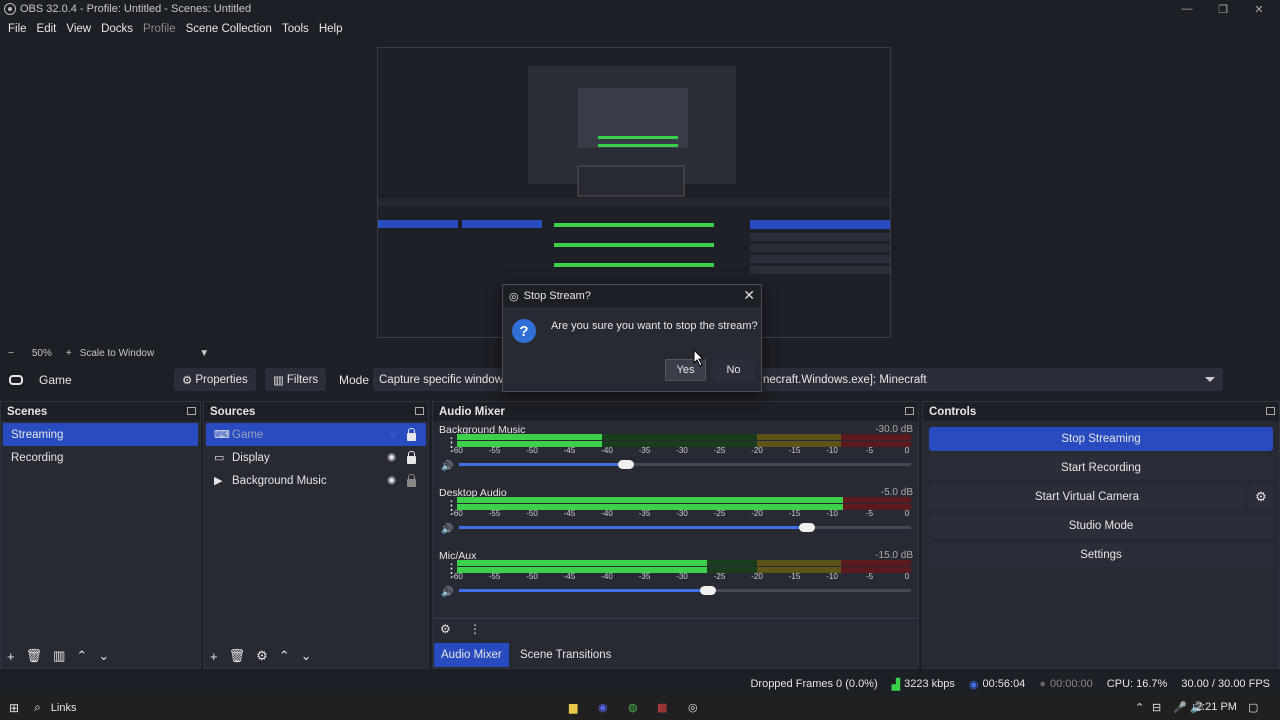 The height and width of the screenshot is (720, 1280). Describe the element at coordinates (441, 379) in the screenshot. I see `mode-value: Capture specific window` at that location.